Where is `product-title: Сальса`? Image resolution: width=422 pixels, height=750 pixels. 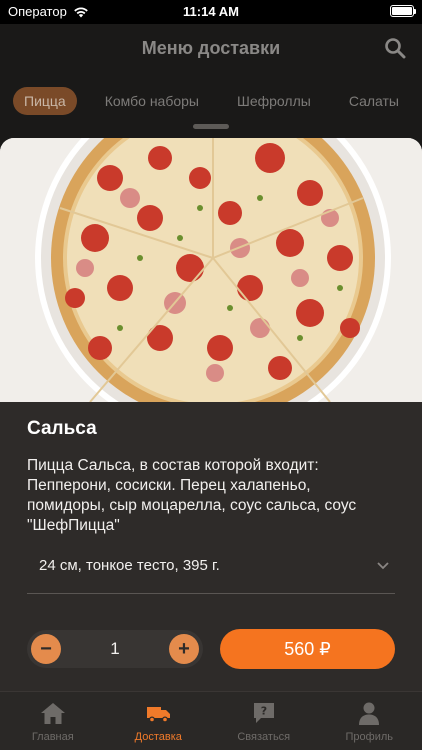
product-title: Сальса is located at coordinates (62, 428).